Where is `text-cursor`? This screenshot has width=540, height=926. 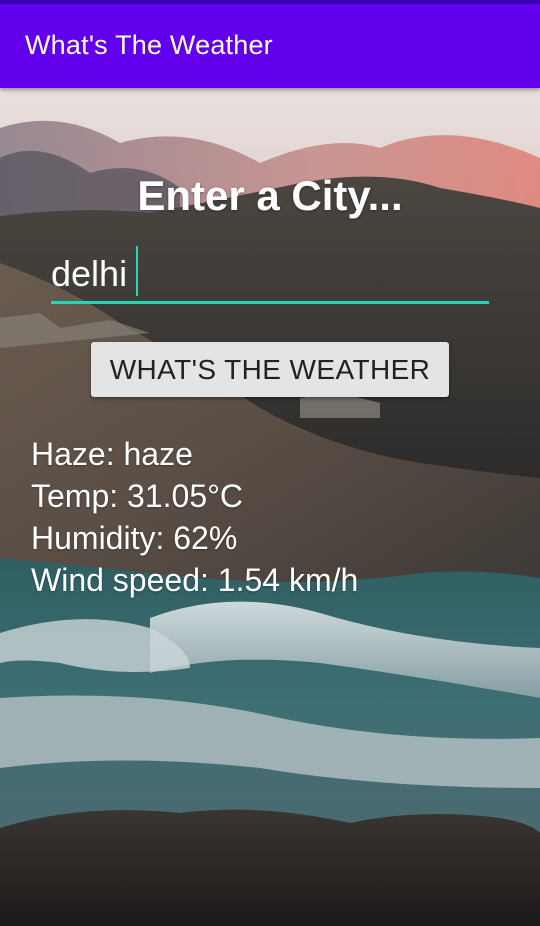 text-cursor is located at coordinates (137, 271).